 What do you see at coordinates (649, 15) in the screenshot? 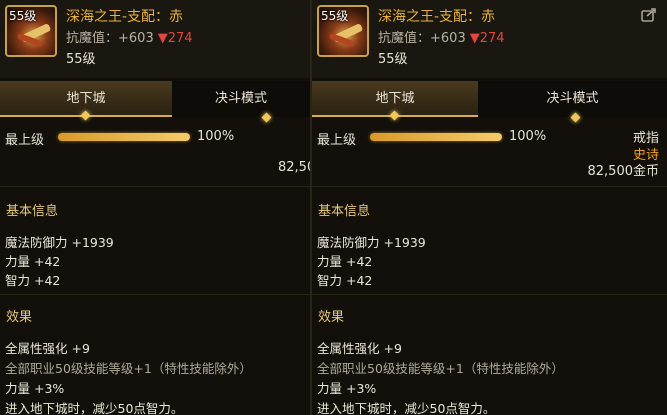
I see `share-icon` at bounding box center [649, 15].